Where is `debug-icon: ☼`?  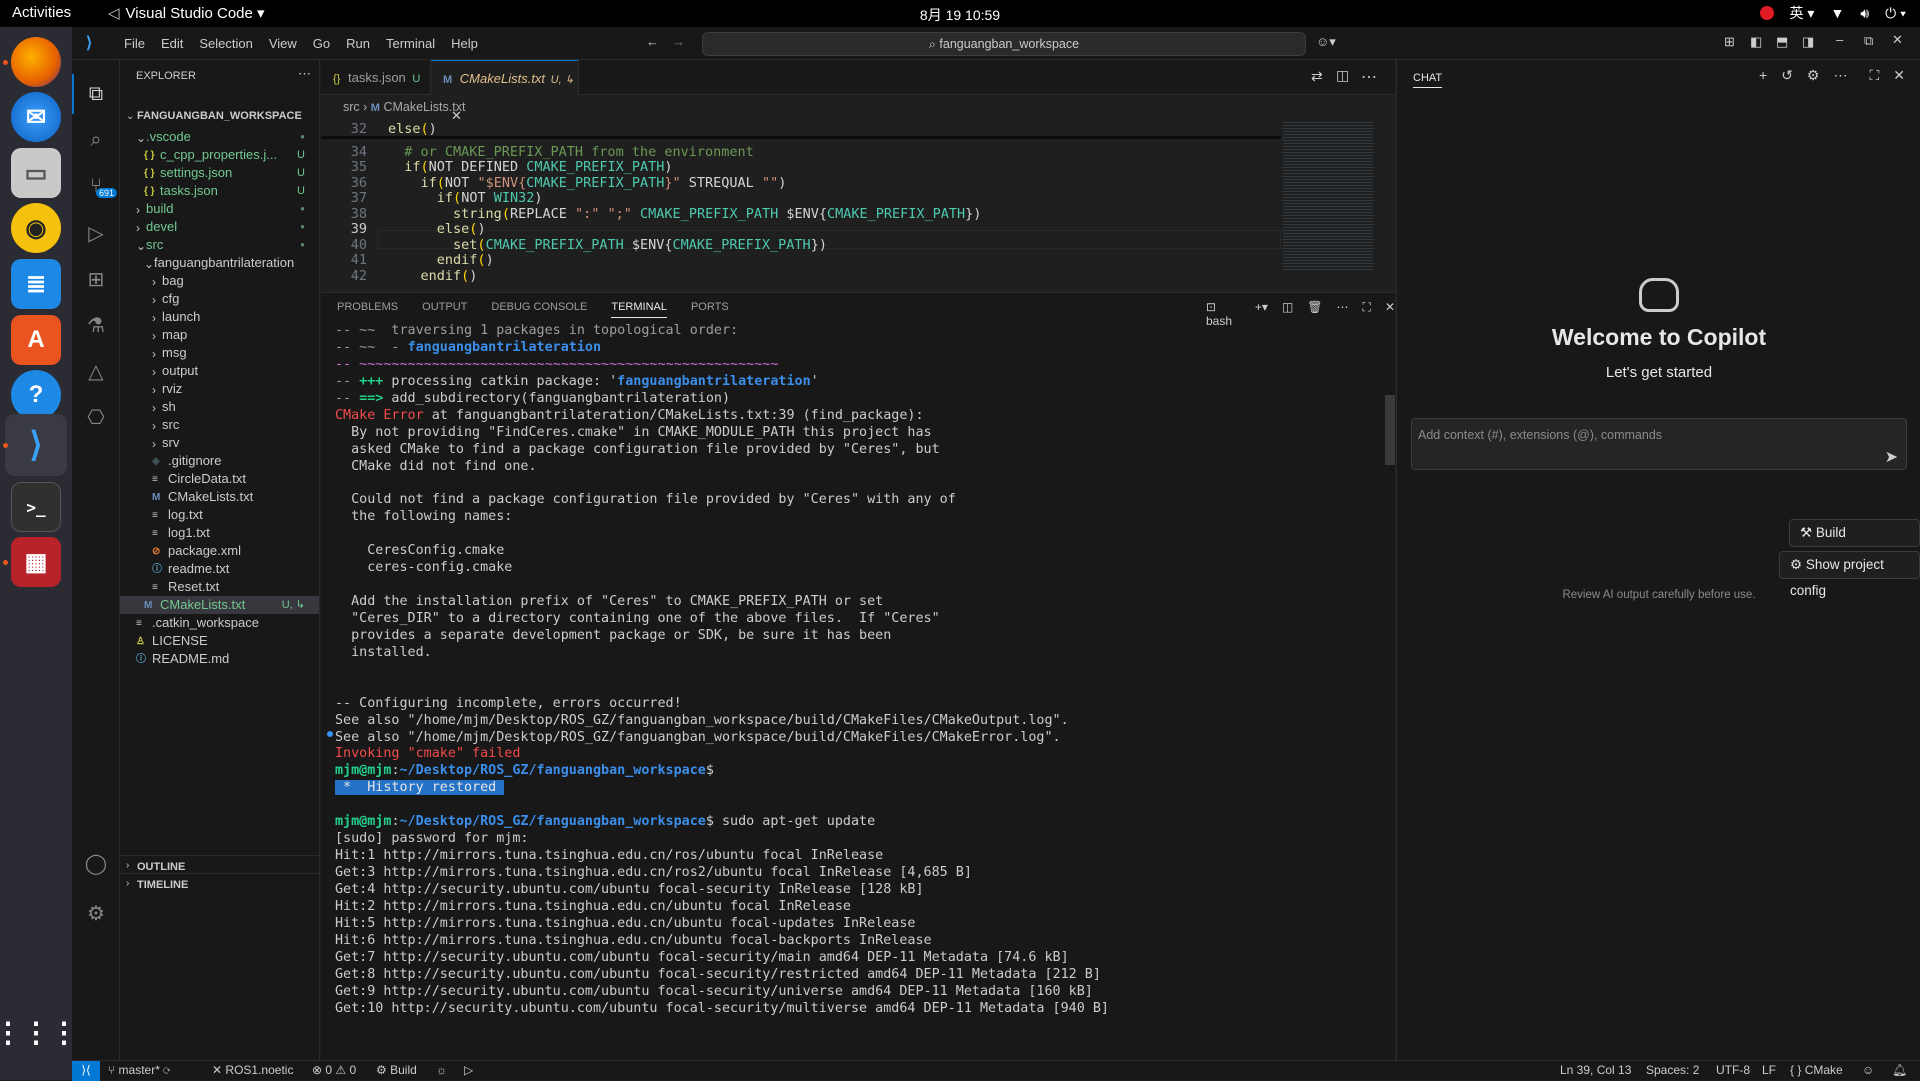
debug-icon: ☼ is located at coordinates (441, 1070).